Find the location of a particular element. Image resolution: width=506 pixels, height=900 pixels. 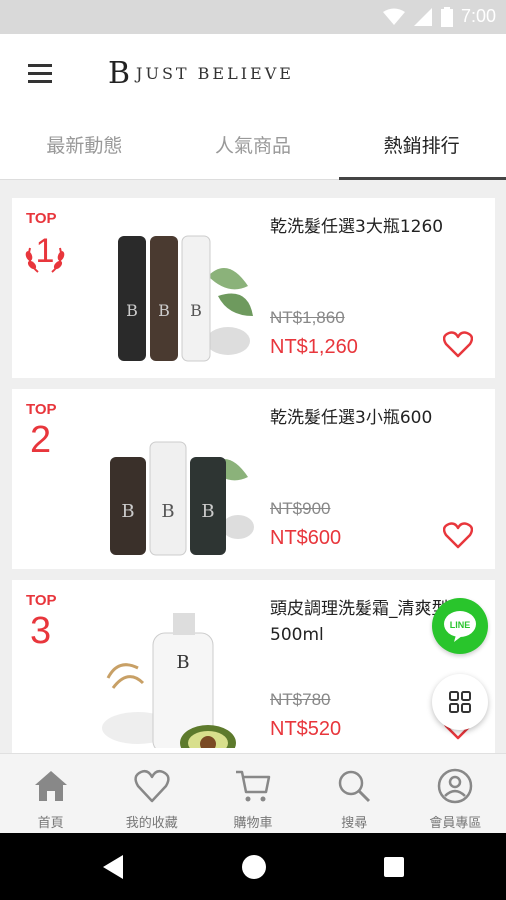

search-icon is located at coordinates (354, 786).